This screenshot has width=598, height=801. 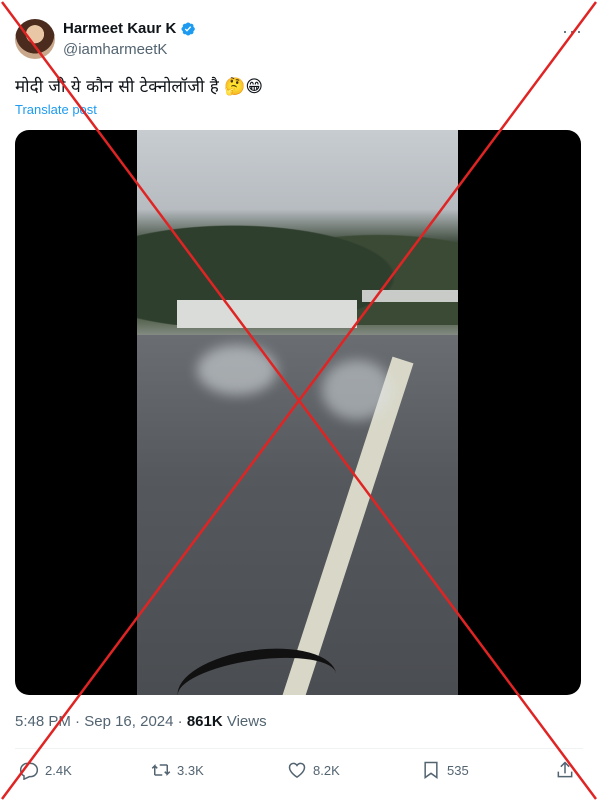 What do you see at coordinates (188, 28) in the screenshot?
I see `verified-badge-icon` at bounding box center [188, 28].